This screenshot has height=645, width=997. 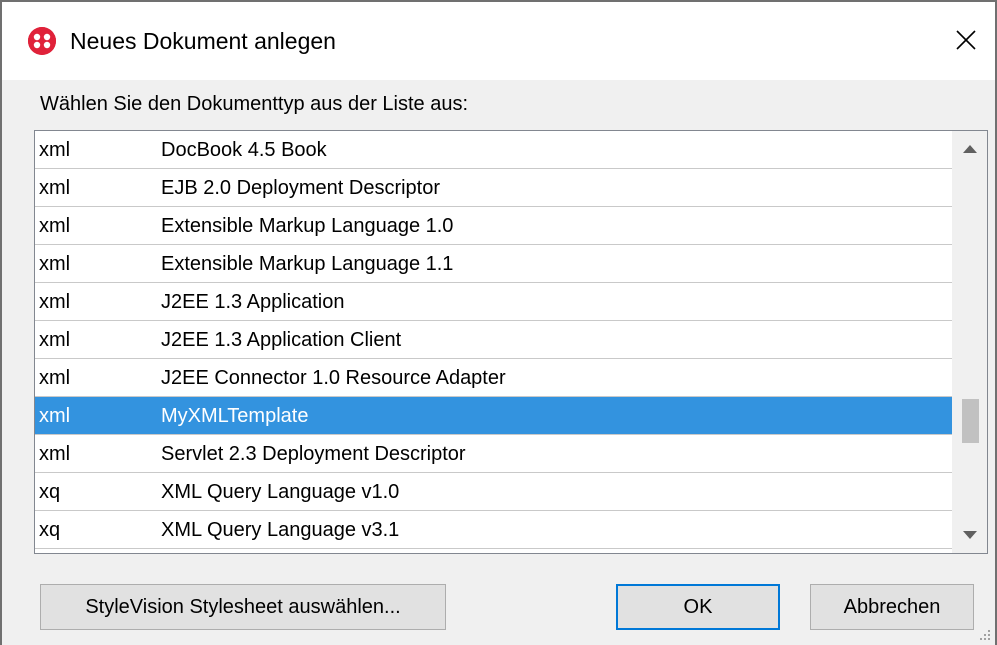 I want to click on list-item: xml J2EE Connector 1.0 Resource Adapter, so click(x=495, y=378).